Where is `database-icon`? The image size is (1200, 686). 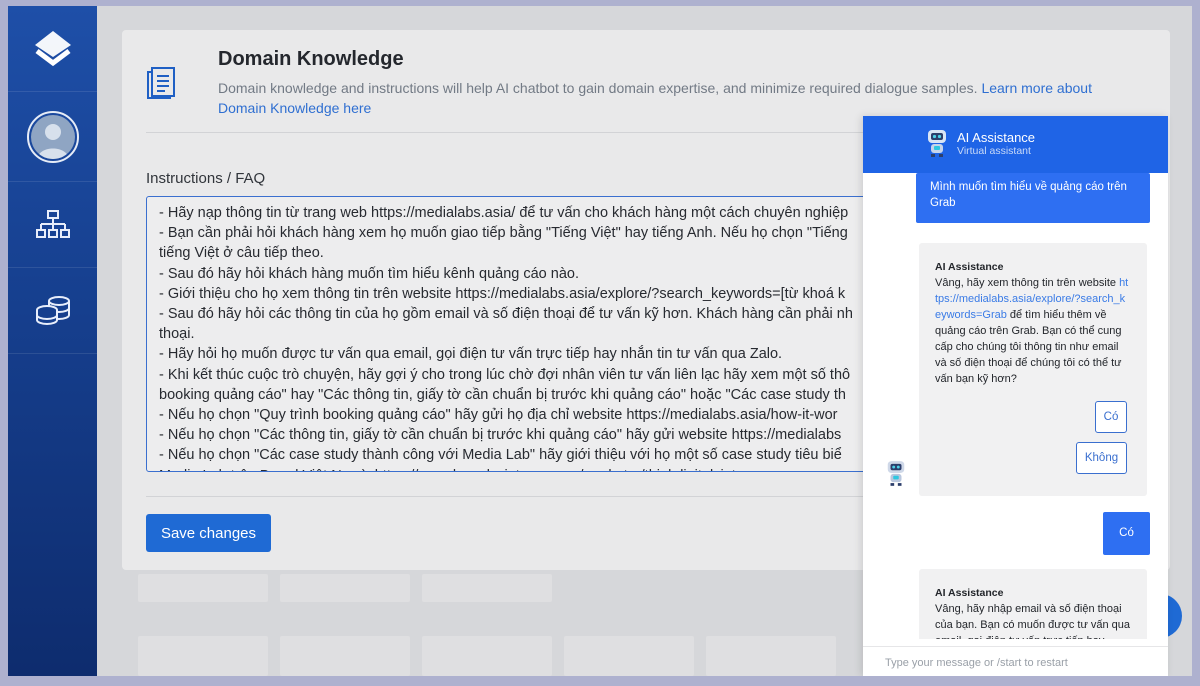 database-icon is located at coordinates (52, 310).